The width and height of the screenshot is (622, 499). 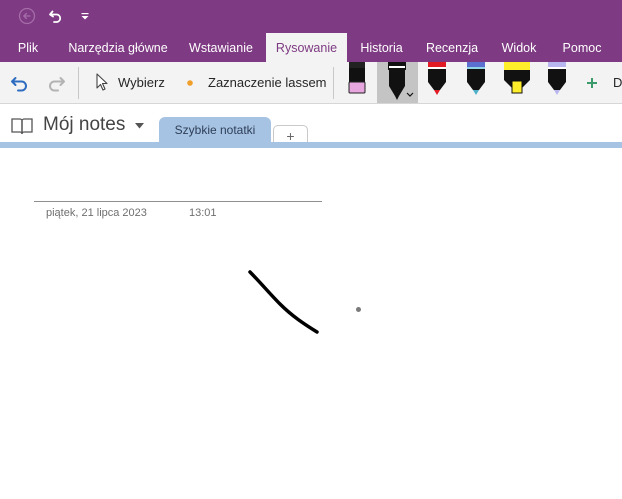 I want to click on tab-draw: Rysowanie, so click(x=306, y=47).